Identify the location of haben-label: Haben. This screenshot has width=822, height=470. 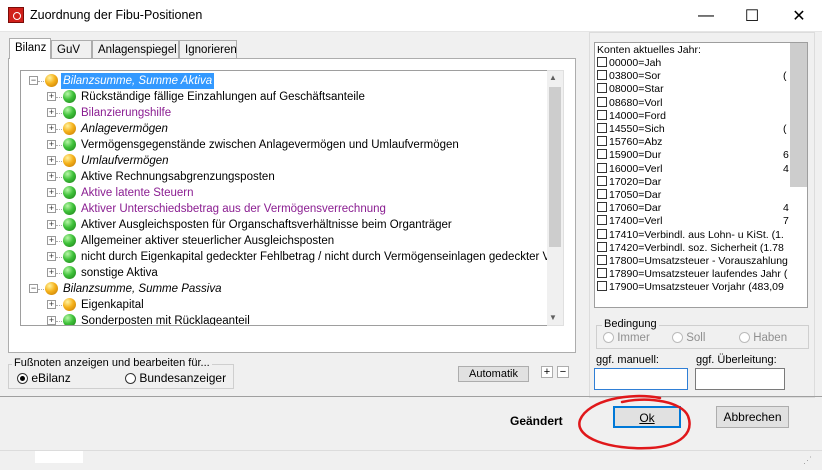
(770, 338).